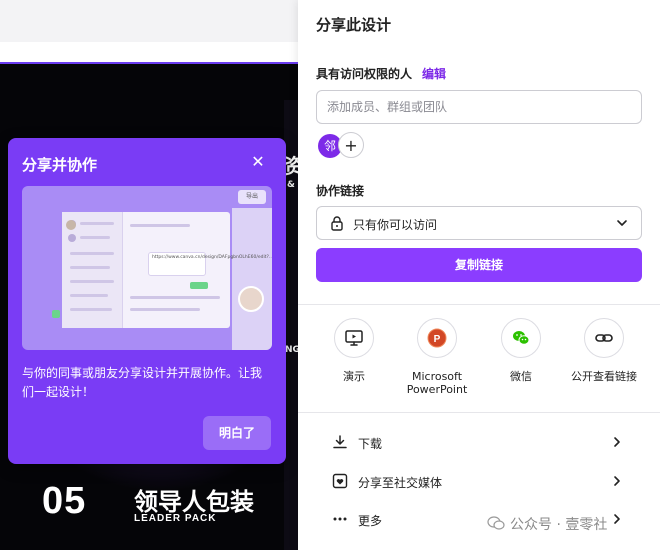 This screenshot has height=550, width=660. I want to click on copy-link-button: 复制链接, so click(479, 265).